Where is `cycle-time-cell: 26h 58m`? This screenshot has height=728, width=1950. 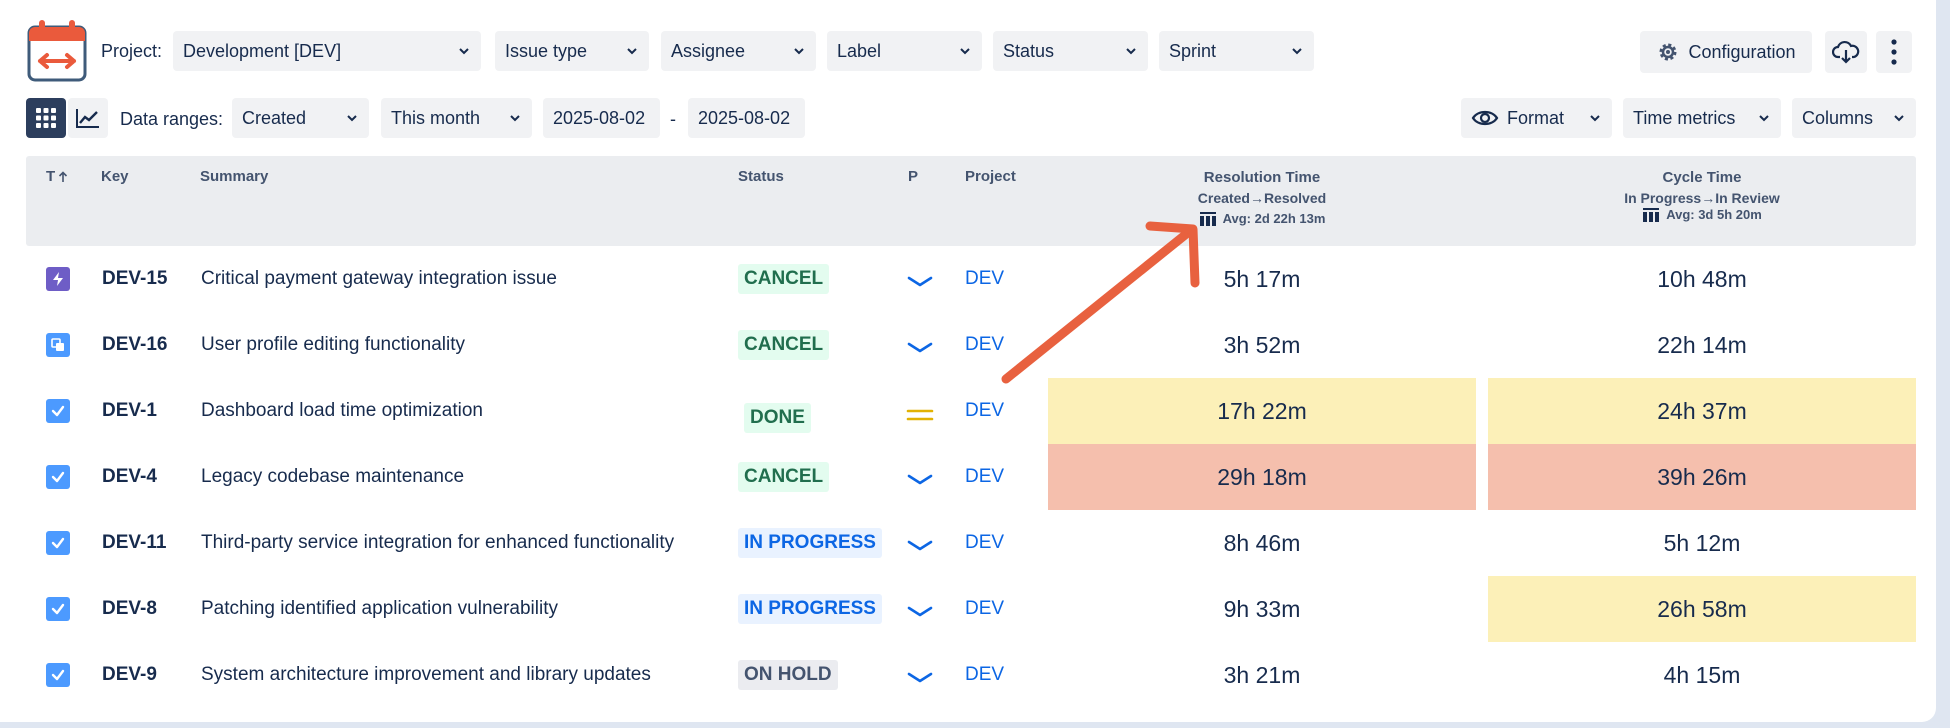
cycle-time-cell: 26h 58m is located at coordinates (1702, 609).